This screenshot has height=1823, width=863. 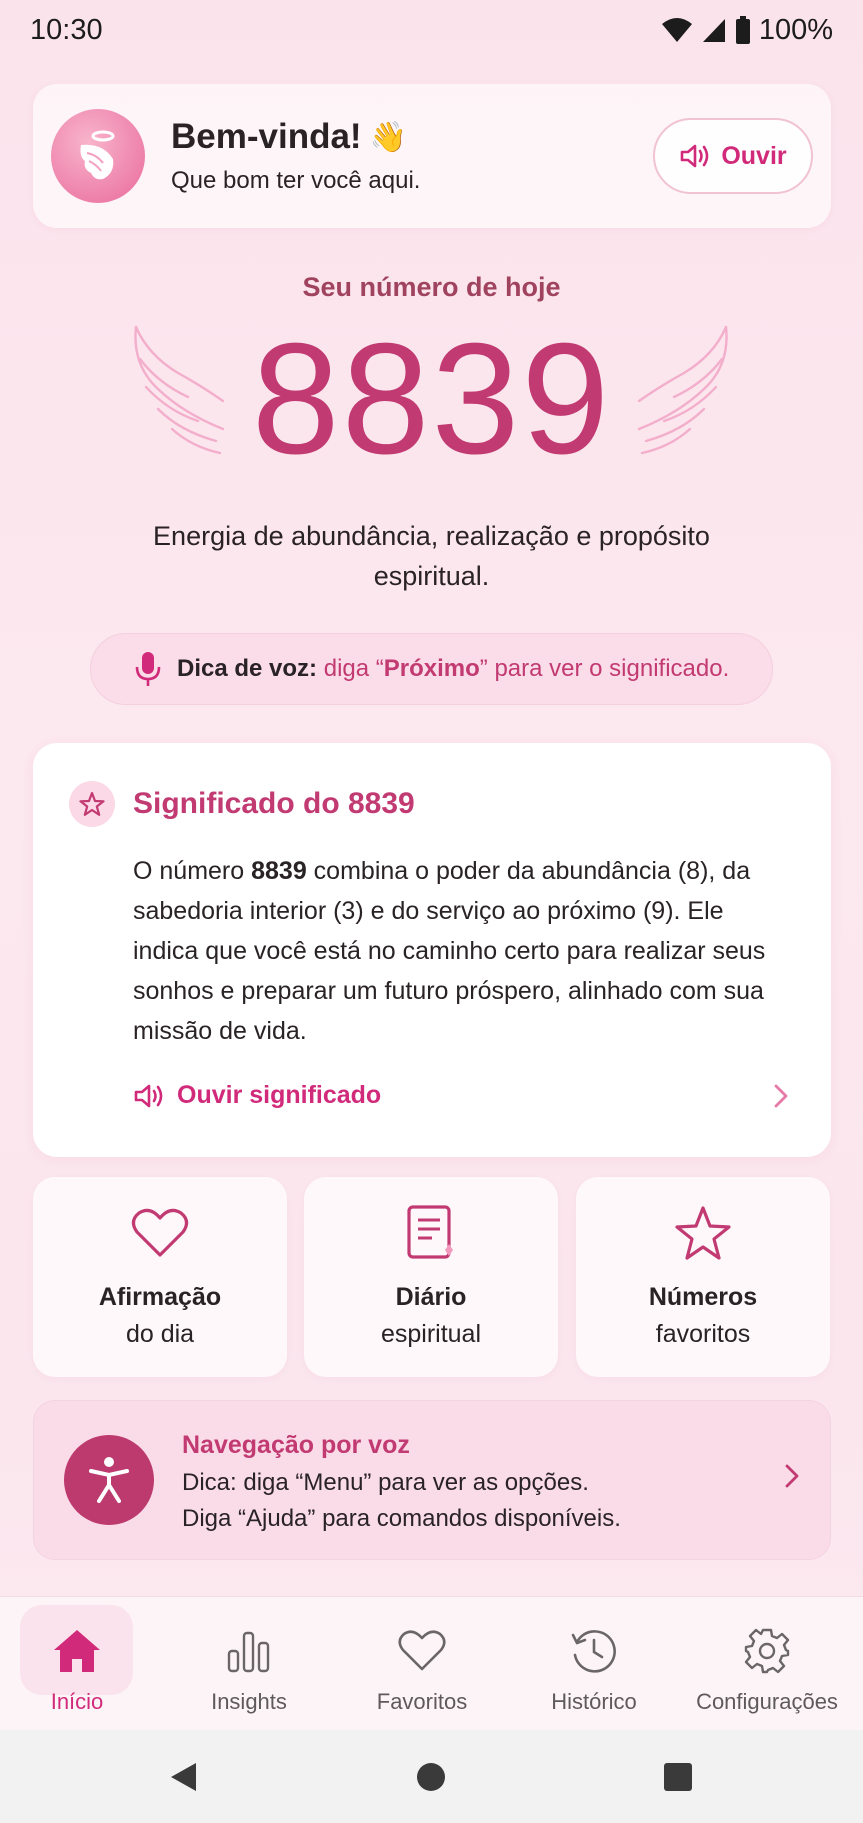 What do you see at coordinates (431, 287) in the screenshot?
I see `today-label: Seu número de hoje` at bounding box center [431, 287].